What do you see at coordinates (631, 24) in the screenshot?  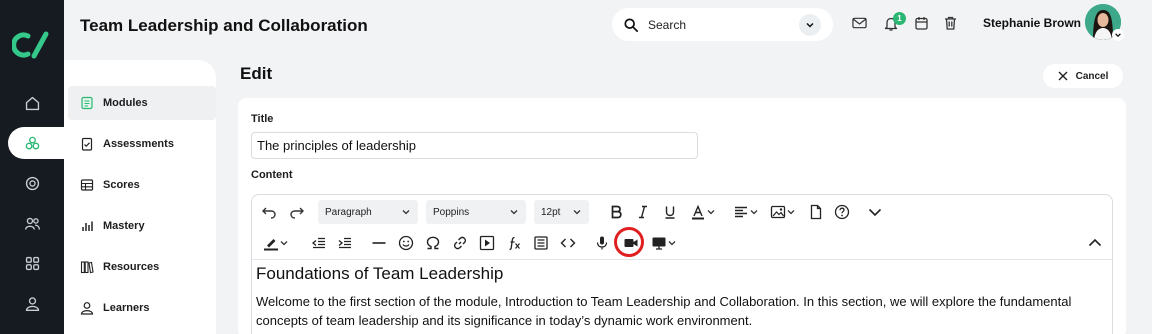 I see `search-icon` at bounding box center [631, 24].